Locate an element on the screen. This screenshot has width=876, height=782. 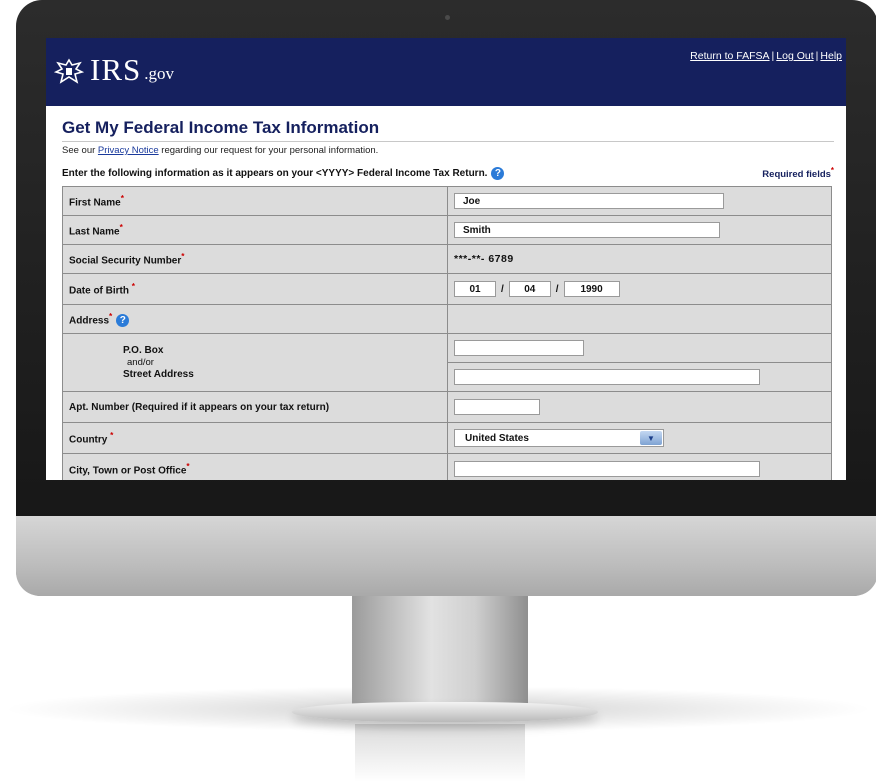
address-label: Address is located at coordinates (89, 321).